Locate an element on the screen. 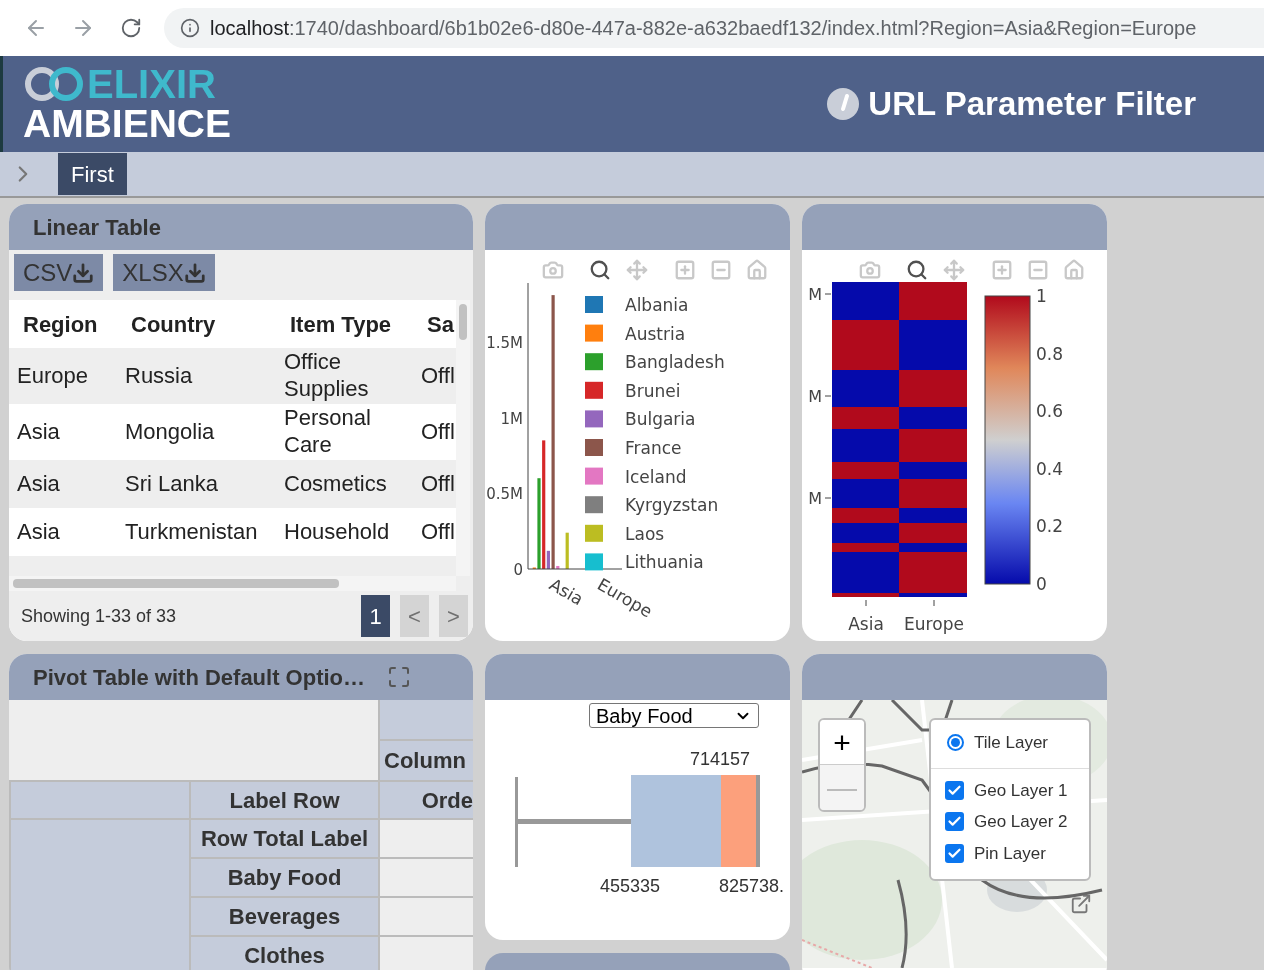  box-plot-label: 455335 is located at coordinates (630, 886).